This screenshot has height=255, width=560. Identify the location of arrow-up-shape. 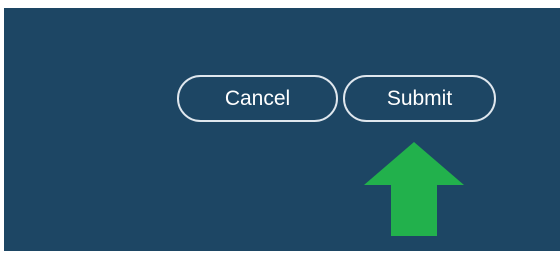
(414, 189).